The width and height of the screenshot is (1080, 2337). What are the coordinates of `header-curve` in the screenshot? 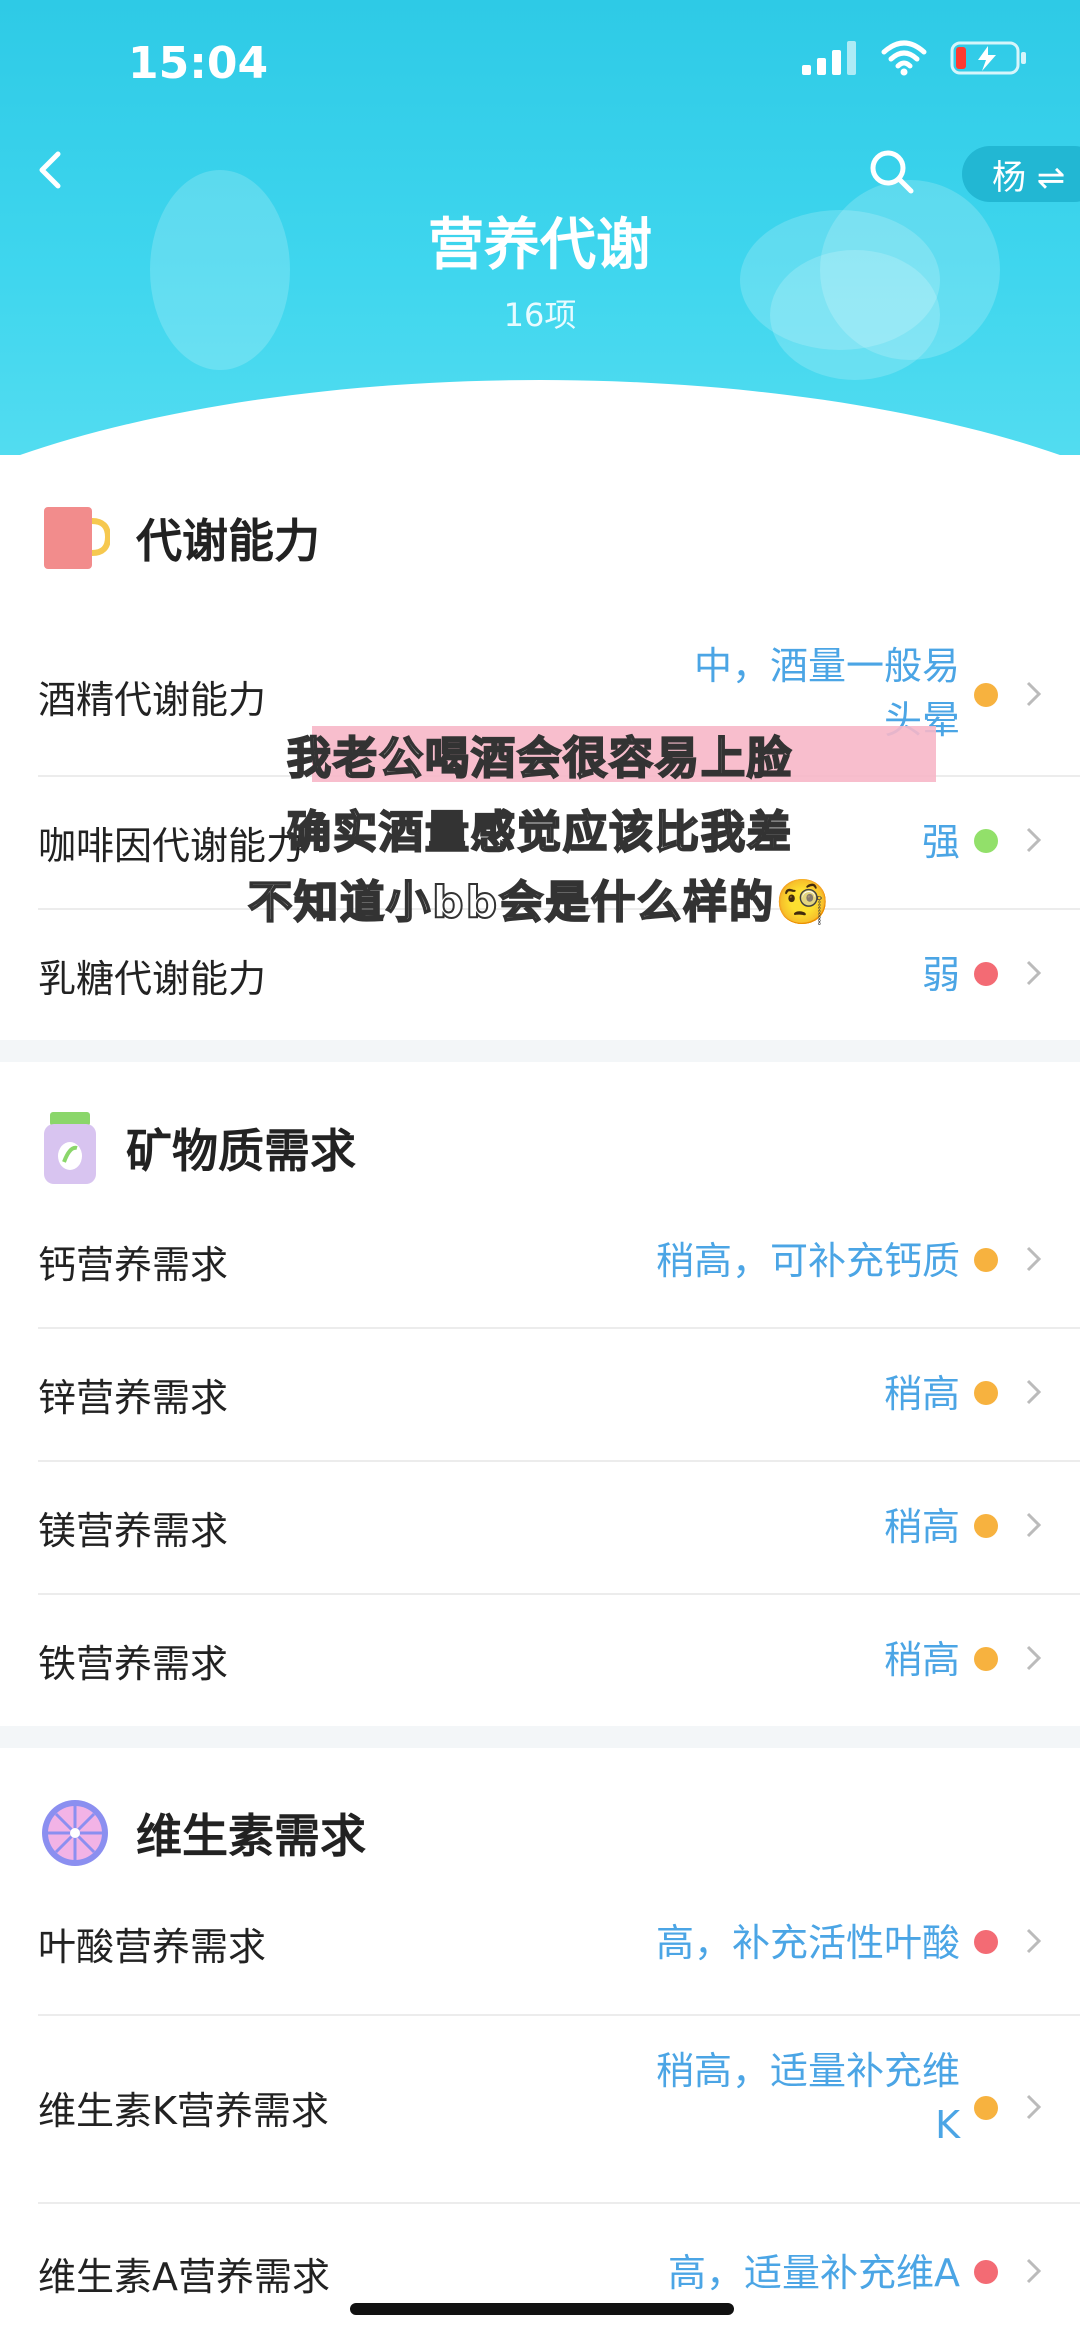 It's located at (540, 417).